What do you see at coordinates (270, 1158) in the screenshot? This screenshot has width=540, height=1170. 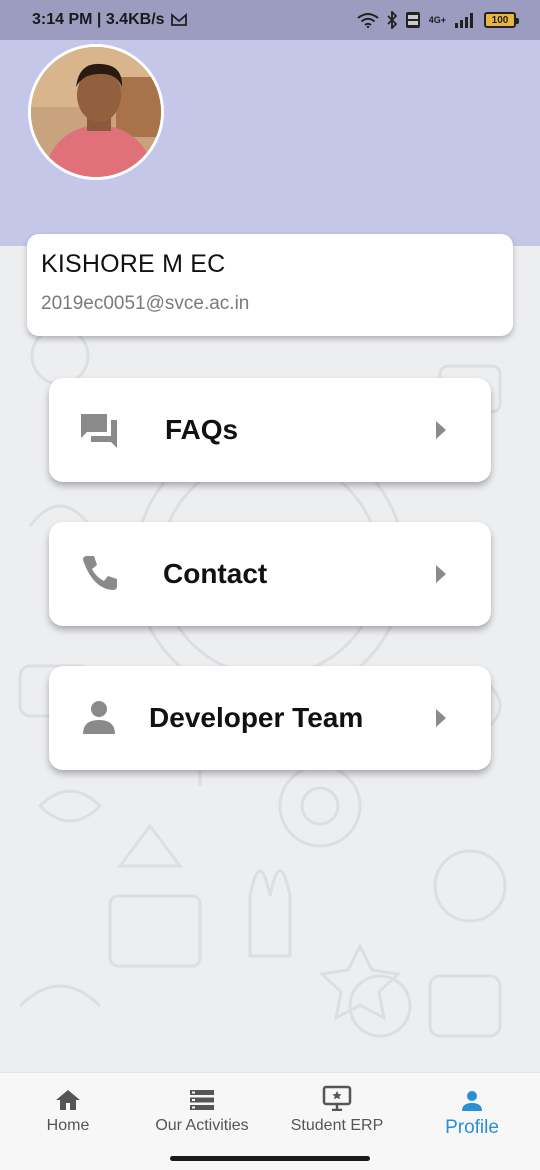 I see `home-indicator` at bounding box center [270, 1158].